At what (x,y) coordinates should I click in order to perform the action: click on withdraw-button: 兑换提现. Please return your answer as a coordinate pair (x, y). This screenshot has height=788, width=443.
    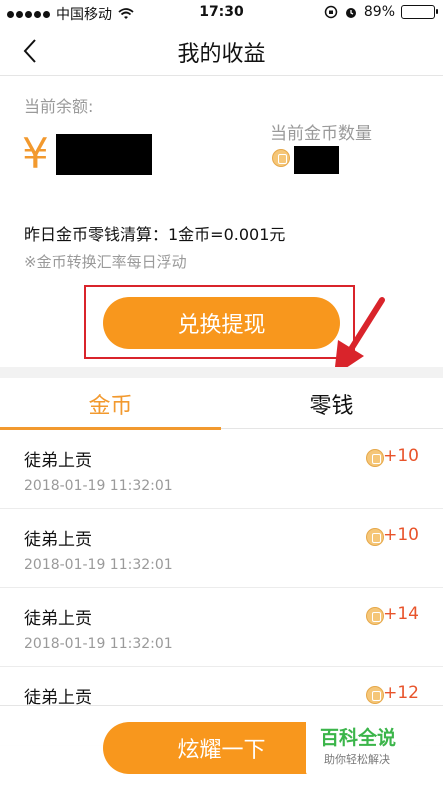
    Looking at the image, I should click on (221, 323).